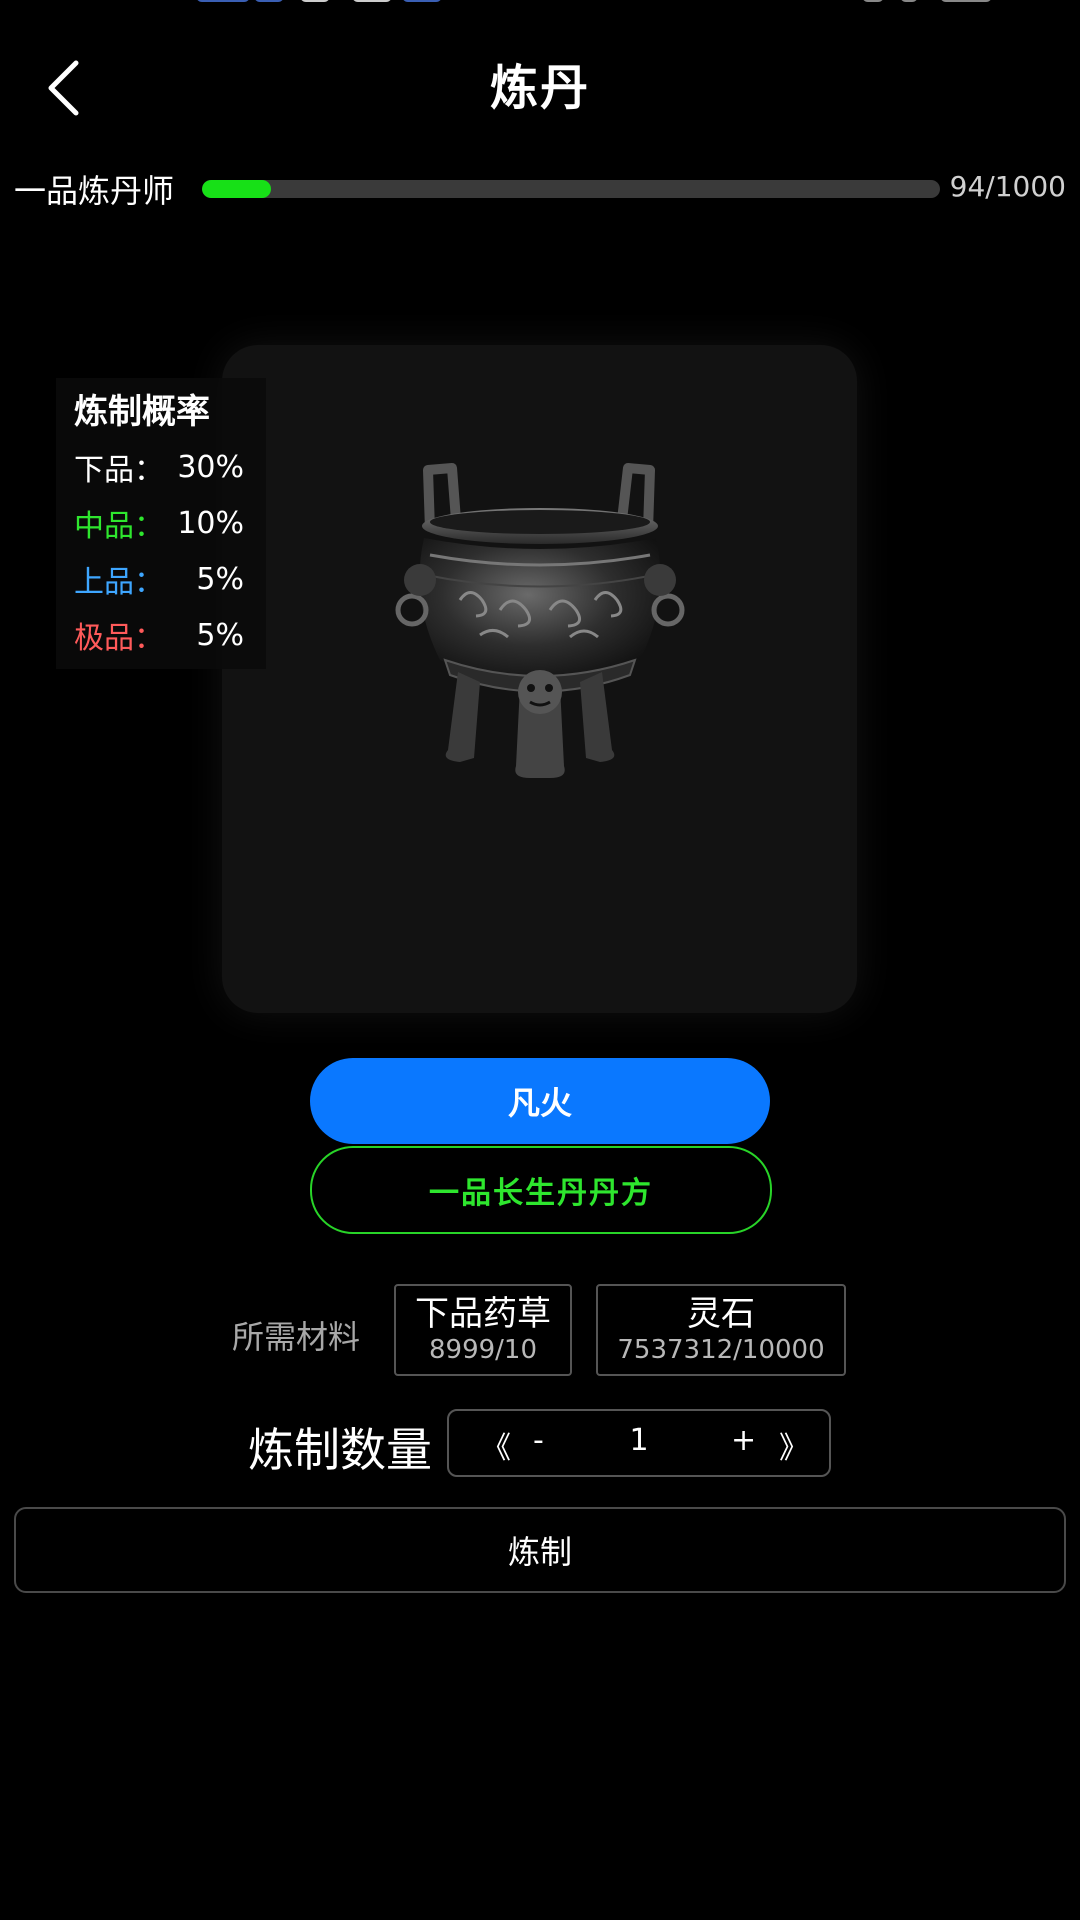 Image resolution: width=1080 pixels, height=1920 pixels. Describe the element at coordinates (165, 579) in the screenshot. I see `probability-row: 上品： 5%` at that location.